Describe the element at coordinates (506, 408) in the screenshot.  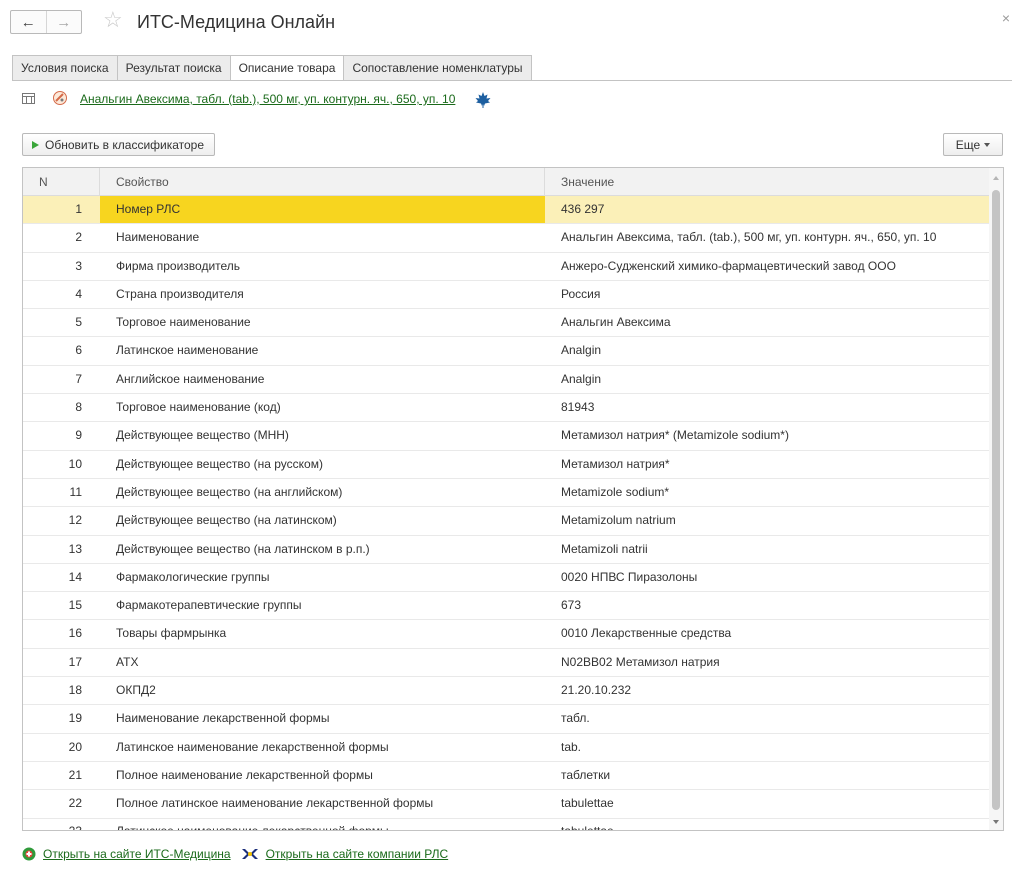
I see `table-row: 8 Торговое наименование (код) 81943` at that location.